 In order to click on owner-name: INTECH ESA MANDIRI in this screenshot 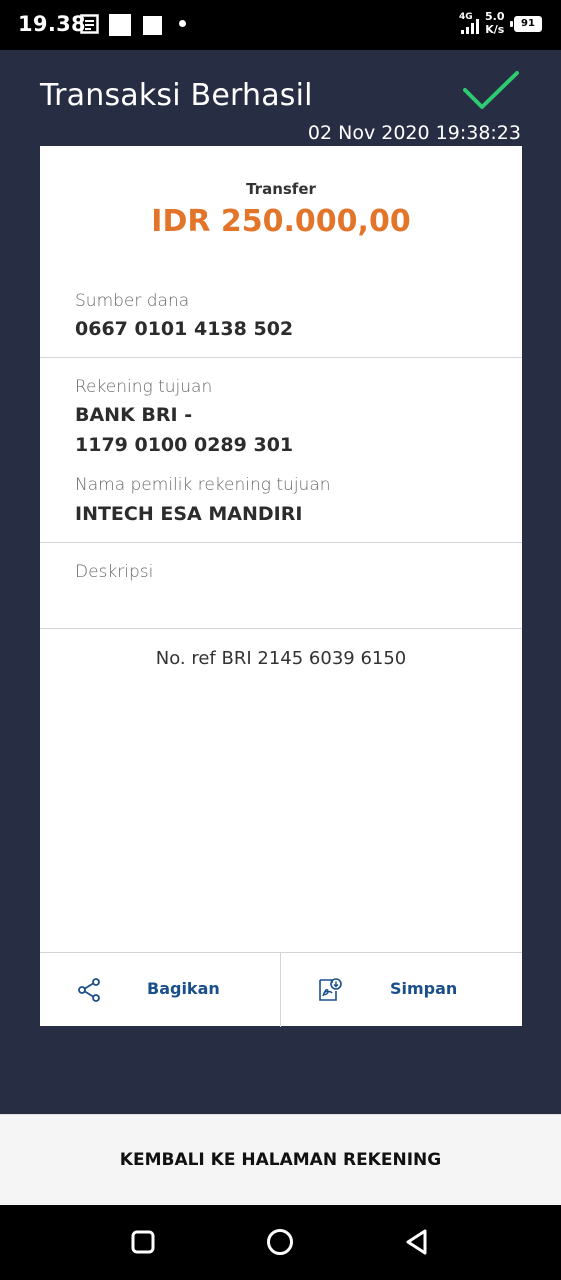, I will do `click(189, 514)`.